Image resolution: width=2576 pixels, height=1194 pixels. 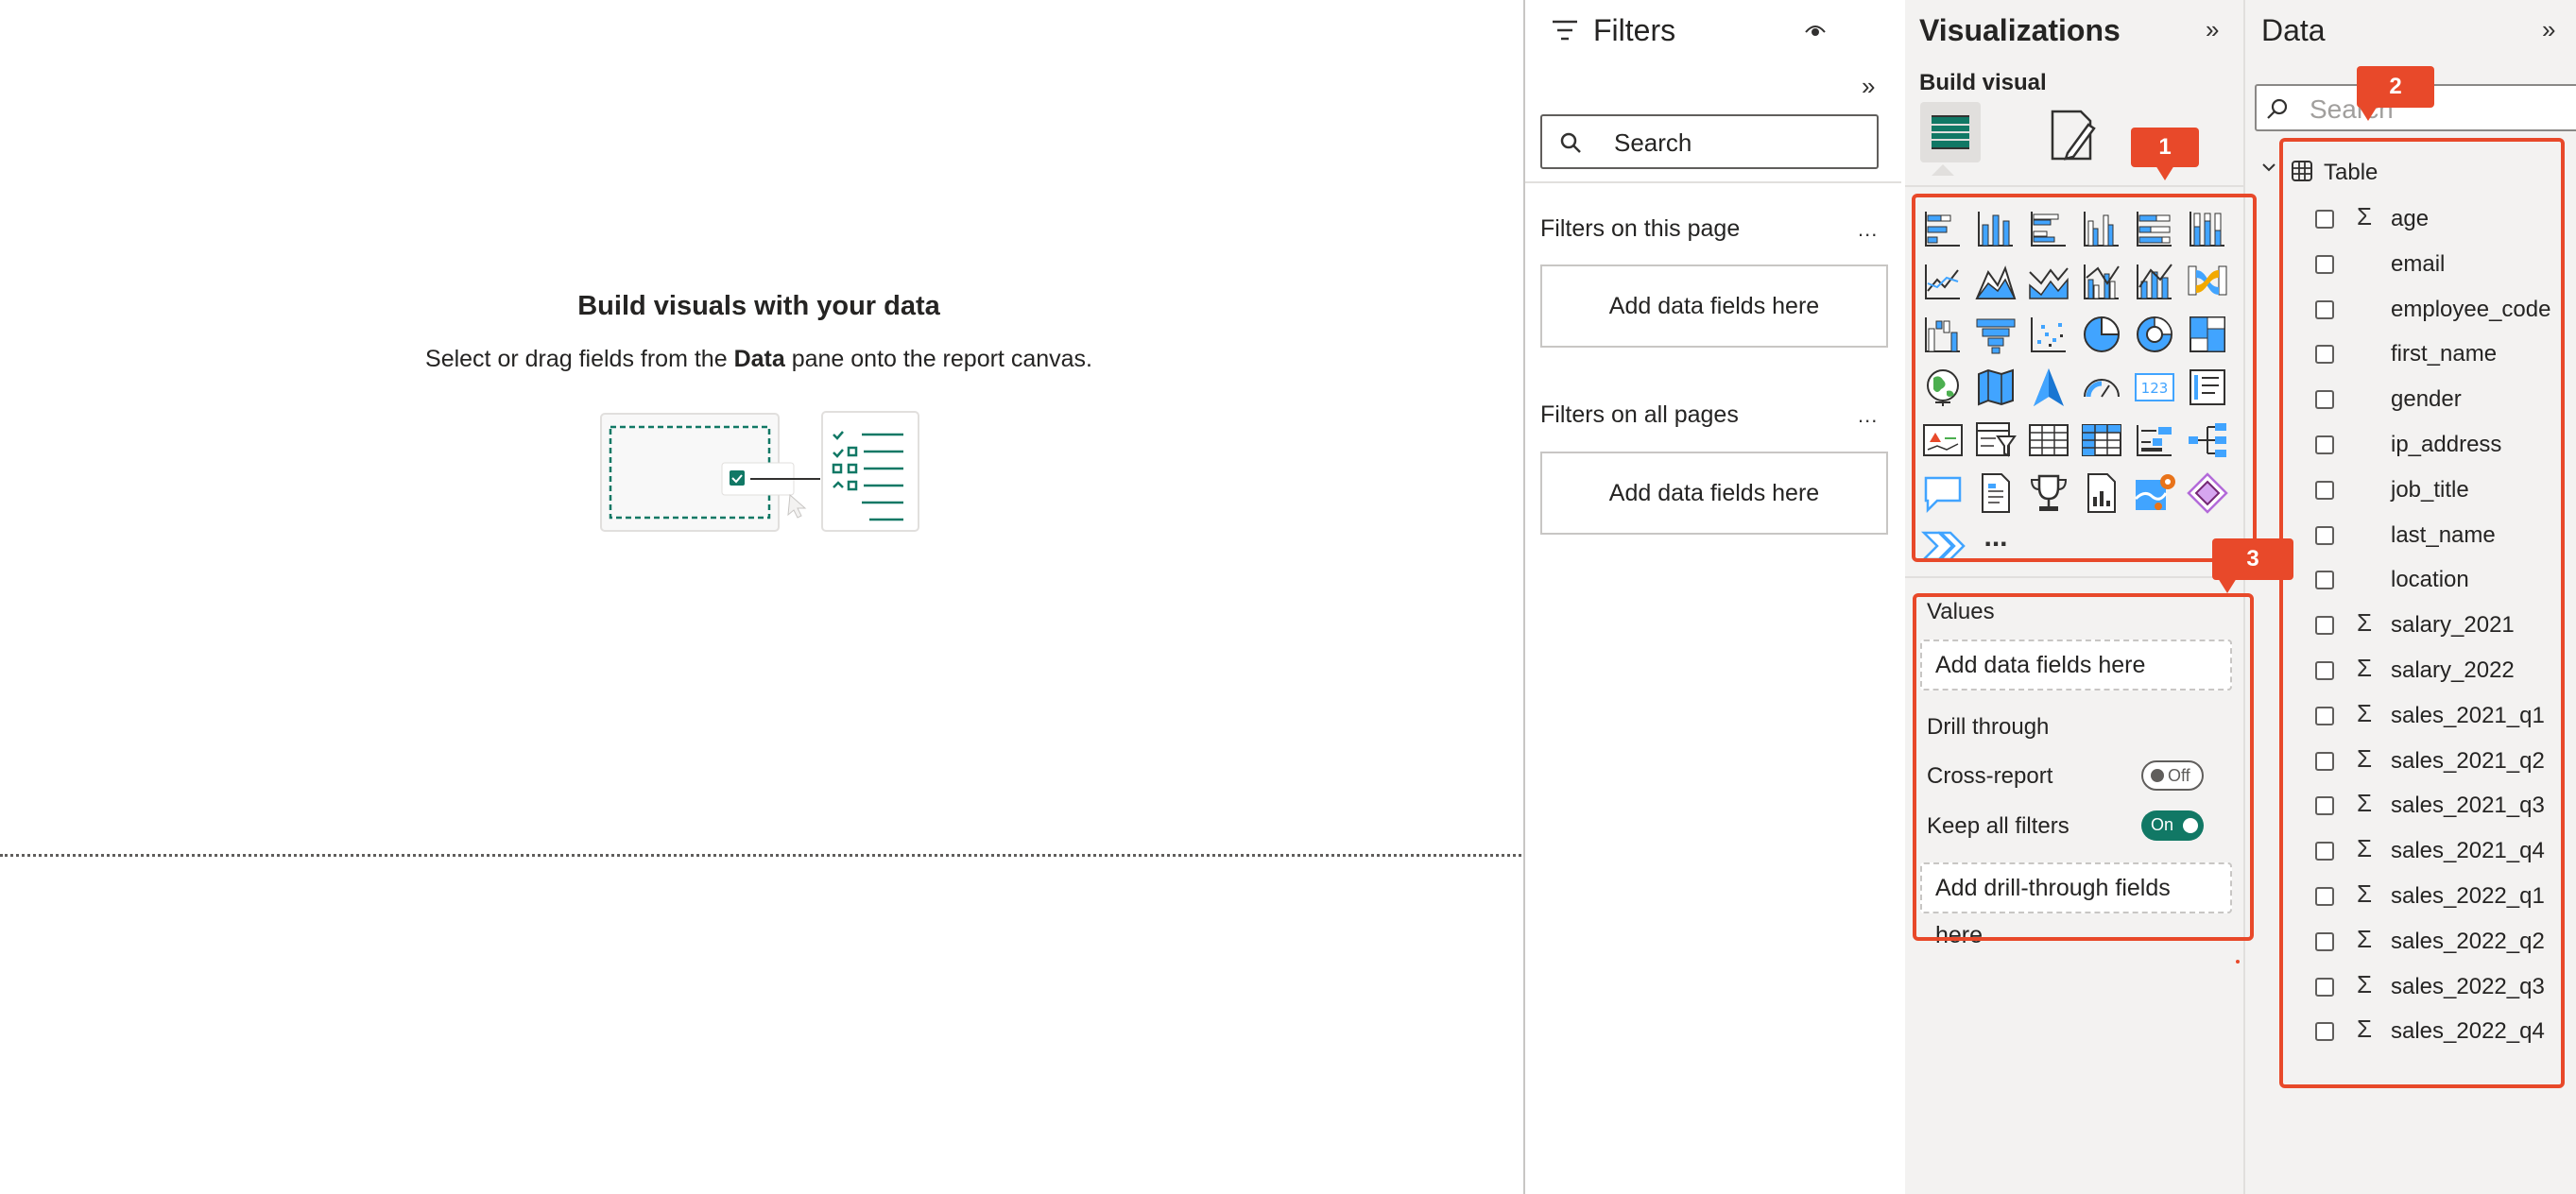 I want to click on collapse-visualizations-icon: », so click(x=2212, y=29).